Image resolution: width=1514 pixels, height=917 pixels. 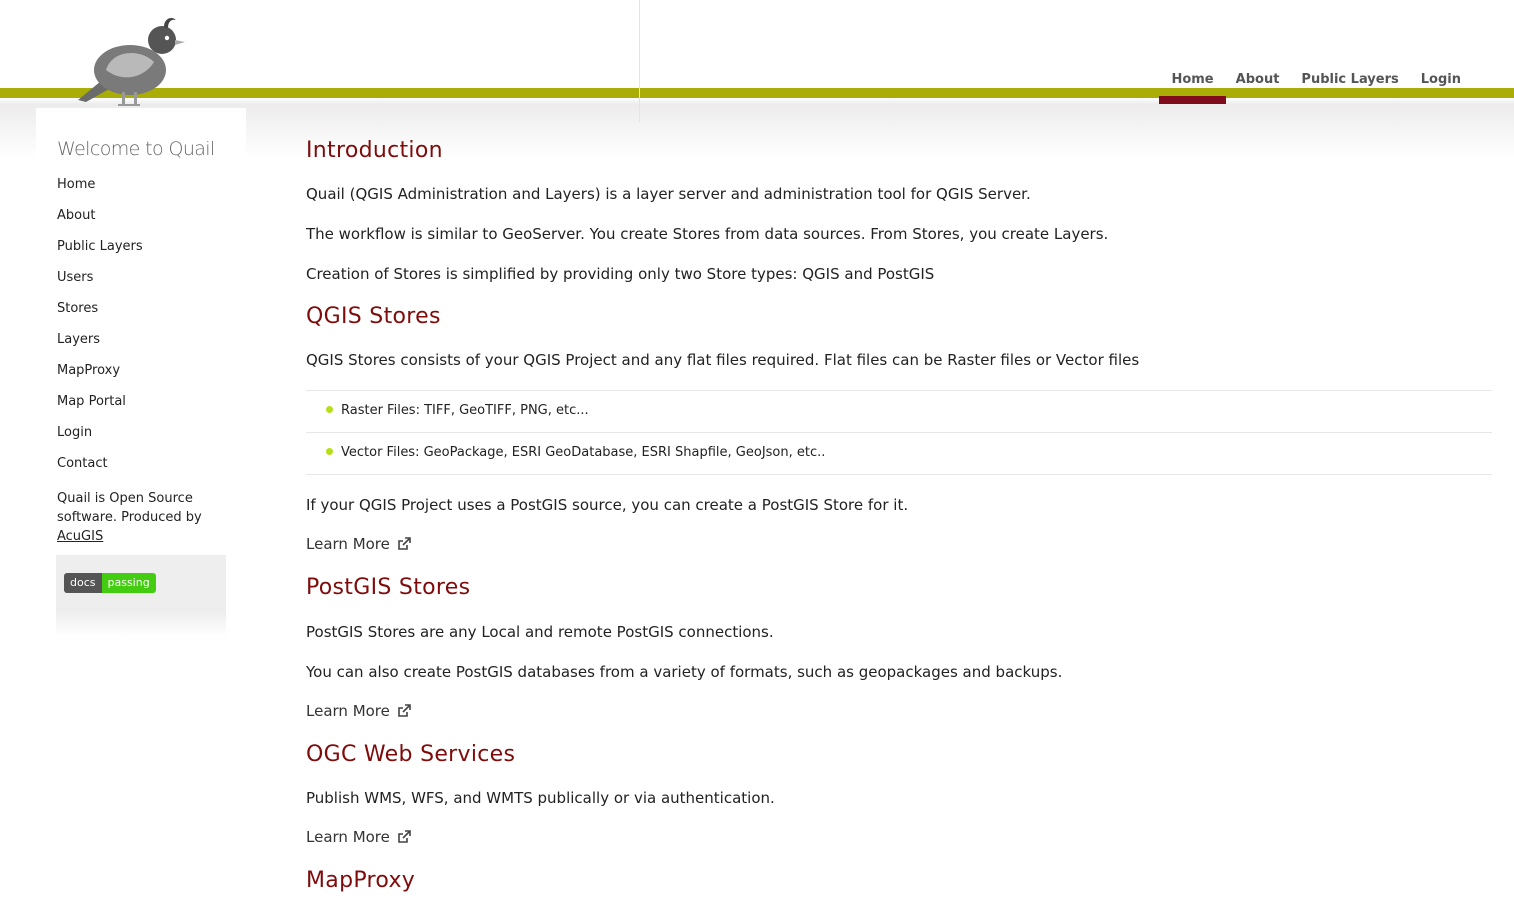 What do you see at coordinates (361, 880) in the screenshot?
I see `heading-mapproxy: MapProxy` at bounding box center [361, 880].